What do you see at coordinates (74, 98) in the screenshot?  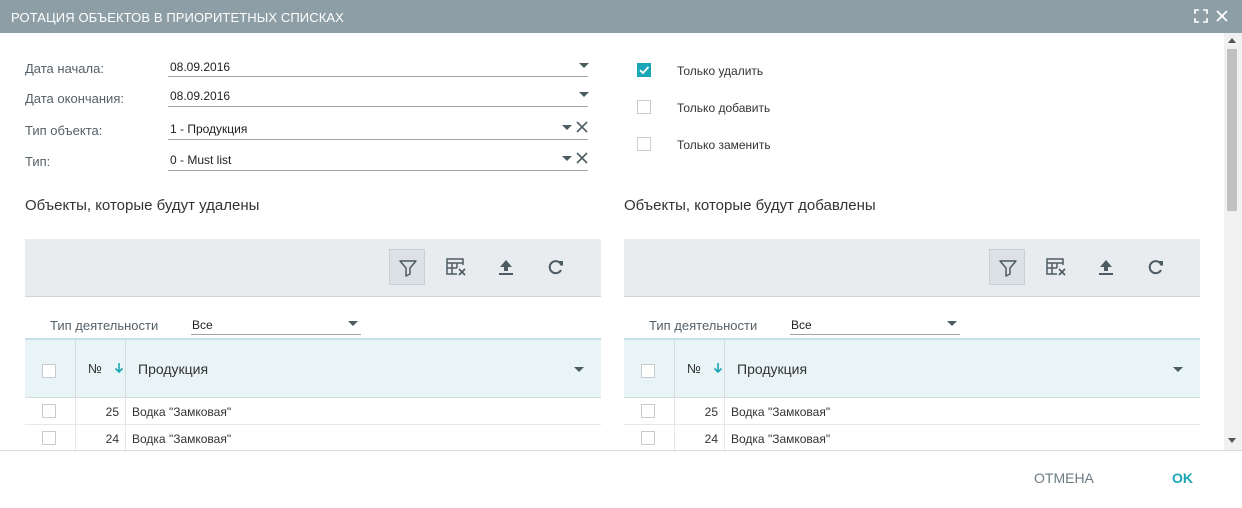 I see `end-date-label: Дата окончания:` at bounding box center [74, 98].